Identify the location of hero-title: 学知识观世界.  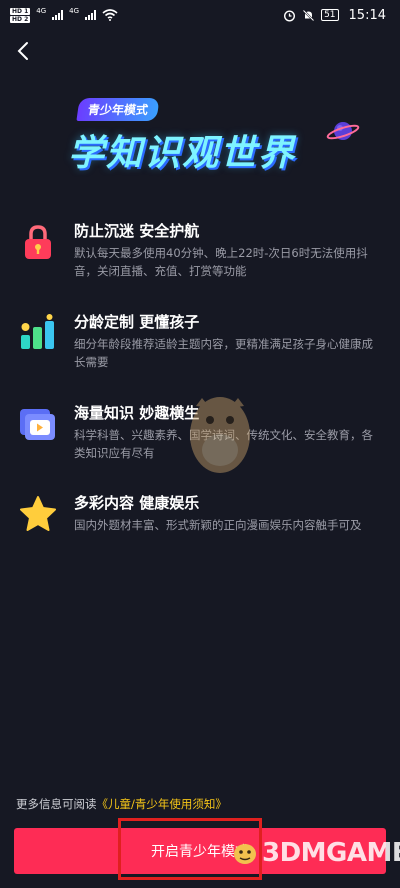
(182, 153).